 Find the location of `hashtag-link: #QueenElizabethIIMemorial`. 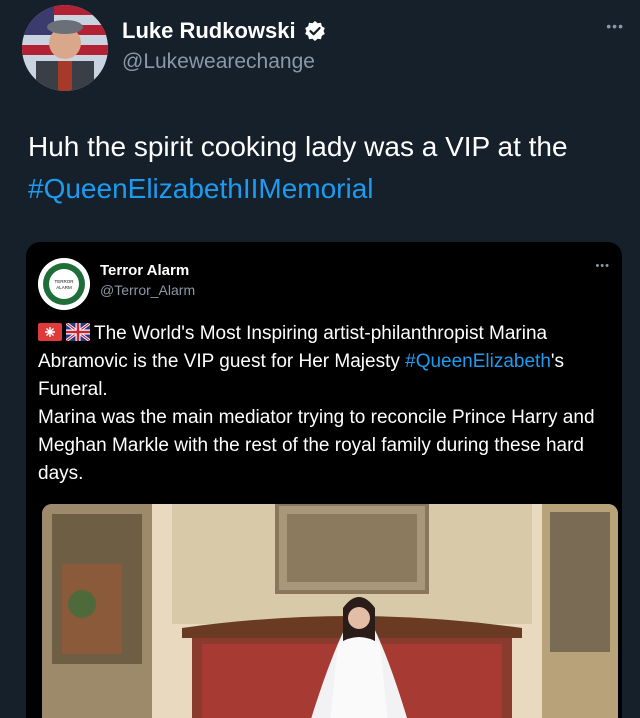

hashtag-link: #QueenElizabethIIMemorial is located at coordinates (201, 188).